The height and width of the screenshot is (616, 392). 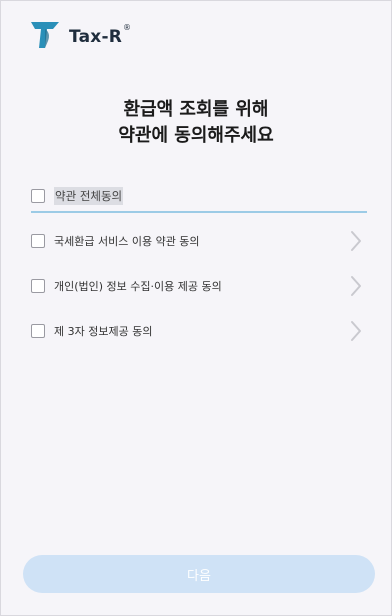 What do you see at coordinates (127, 241) in the screenshot?
I see `term-label-service: 국세환급 서비스 이용 약관 동의` at bounding box center [127, 241].